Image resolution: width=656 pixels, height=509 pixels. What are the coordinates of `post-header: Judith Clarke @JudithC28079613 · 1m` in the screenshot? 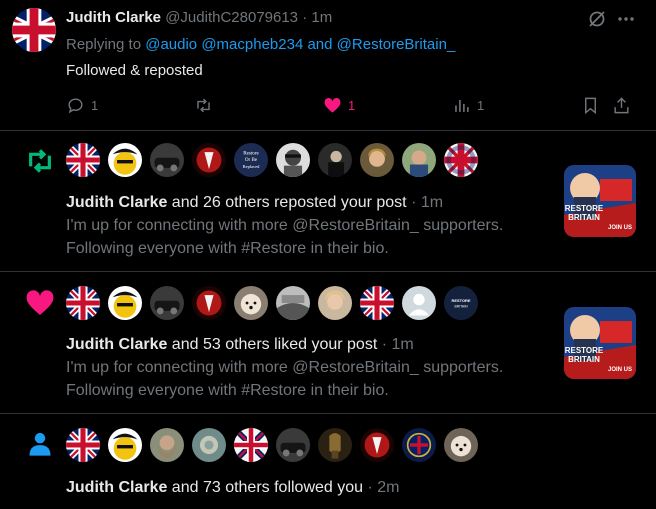 It's located at (199, 17).